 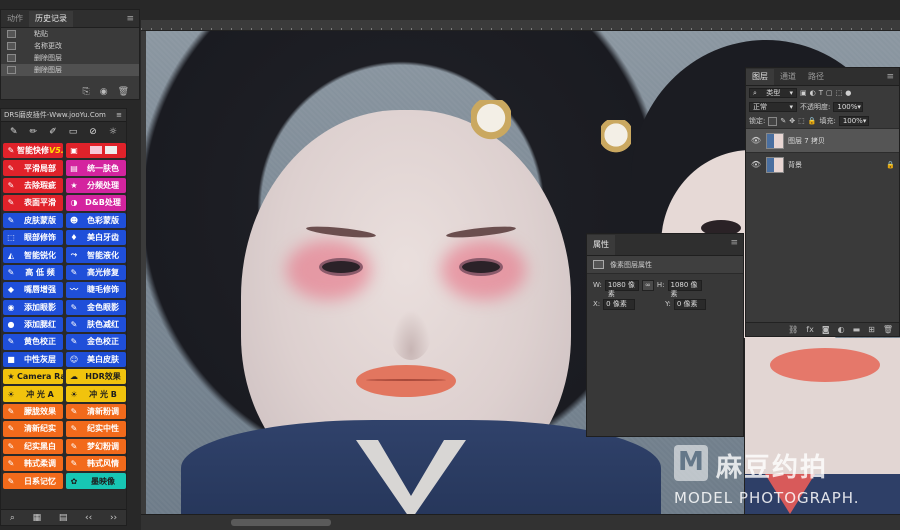 I want to click on lock-position-icon: ✥, so click(x=792, y=121).